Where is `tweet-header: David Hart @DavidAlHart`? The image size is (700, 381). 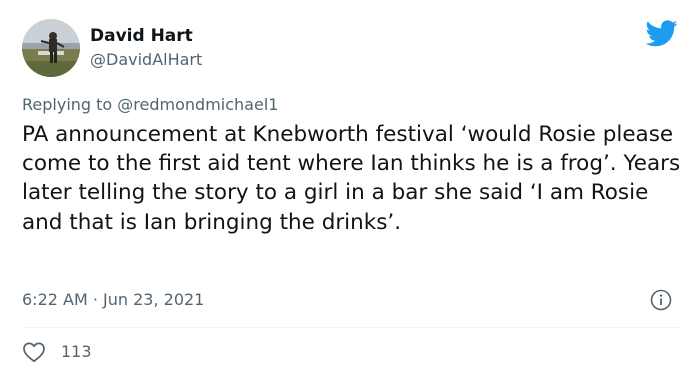
tweet-header: David Hart @DavidAlHart is located at coordinates (112, 48).